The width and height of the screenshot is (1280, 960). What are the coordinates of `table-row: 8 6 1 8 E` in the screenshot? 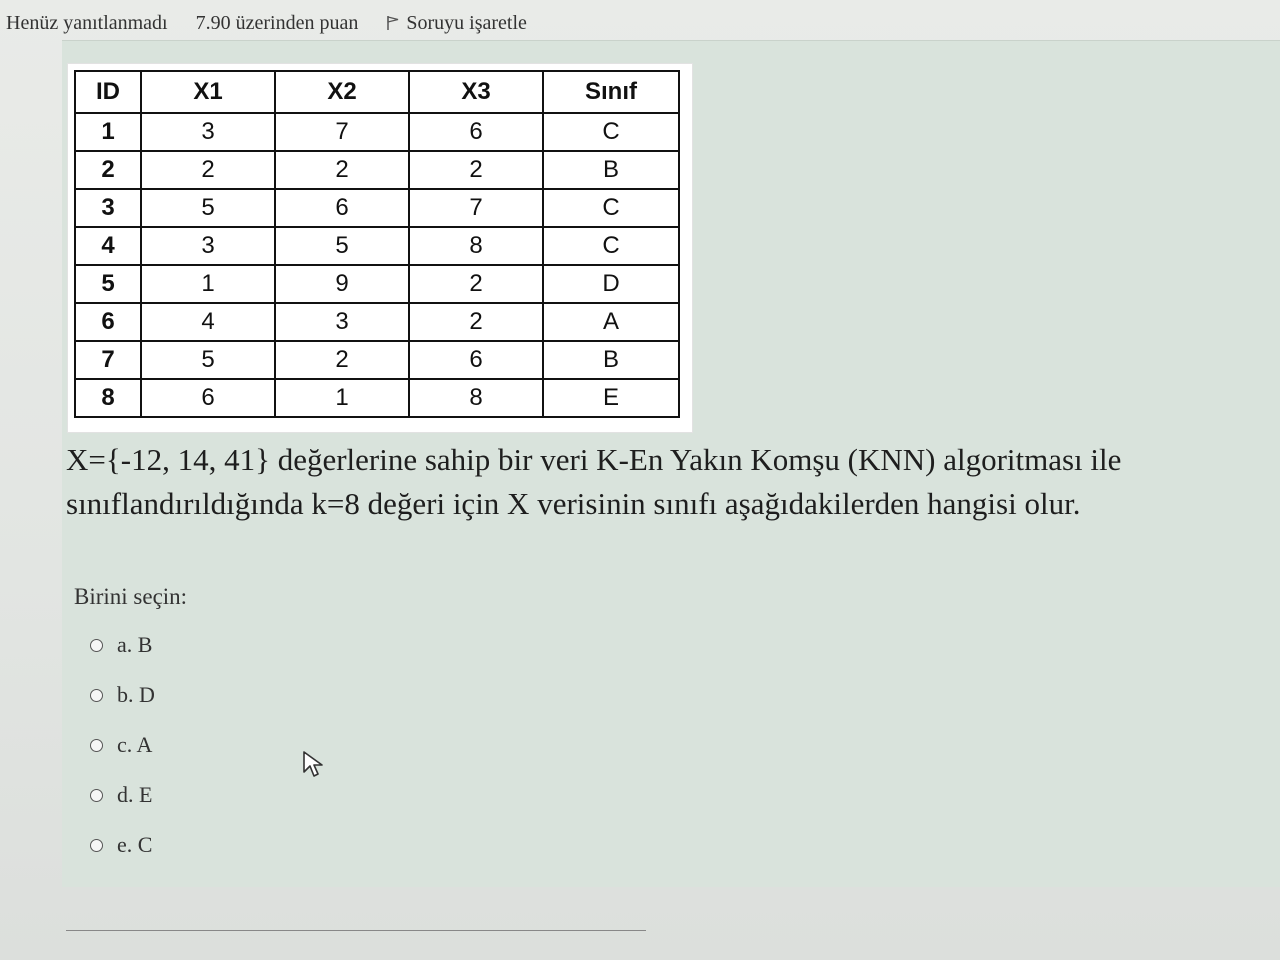 It's located at (377, 398).